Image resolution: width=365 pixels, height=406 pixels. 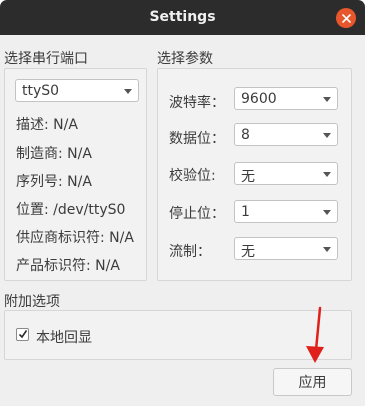 I want to click on title-bar: Settings, so click(x=182, y=17).